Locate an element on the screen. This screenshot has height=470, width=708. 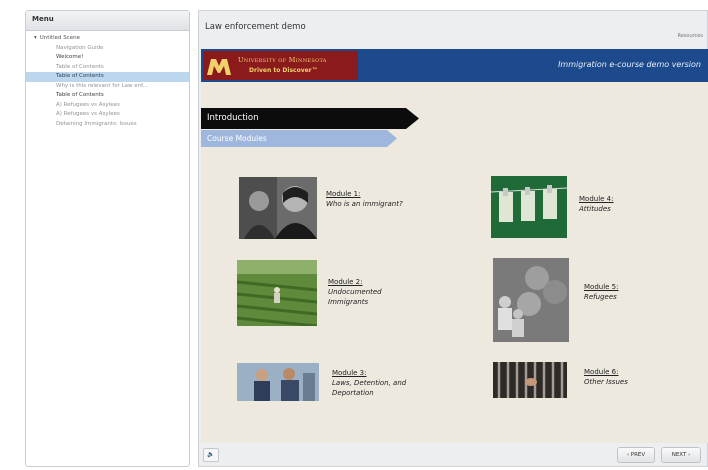
tab-introduction-label: Introduction is located at coordinates (233, 118).